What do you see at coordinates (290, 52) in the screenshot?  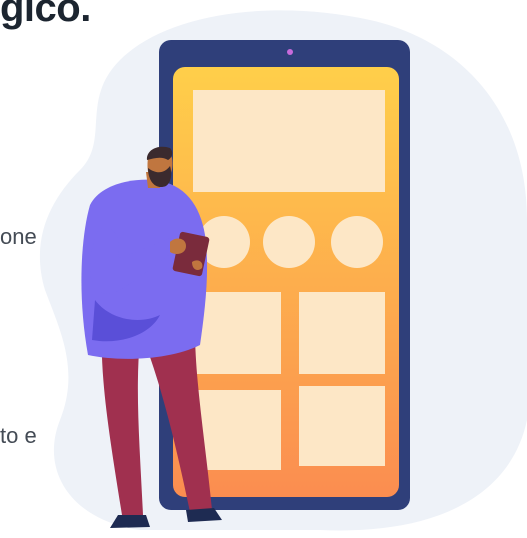 I see `phone-camera-icon` at bounding box center [290, 52].